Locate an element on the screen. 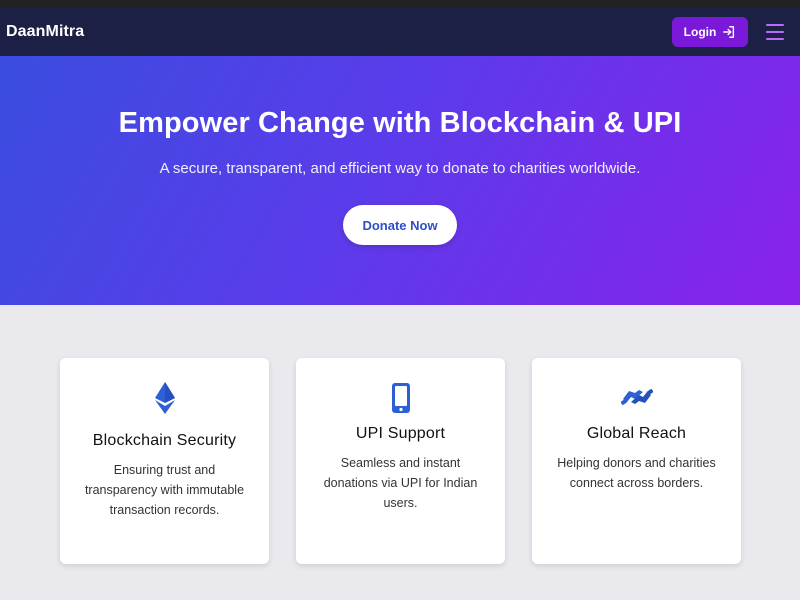 This screenshot has width=800, height=600. handshake-icon is located at coordinates (636, 398).